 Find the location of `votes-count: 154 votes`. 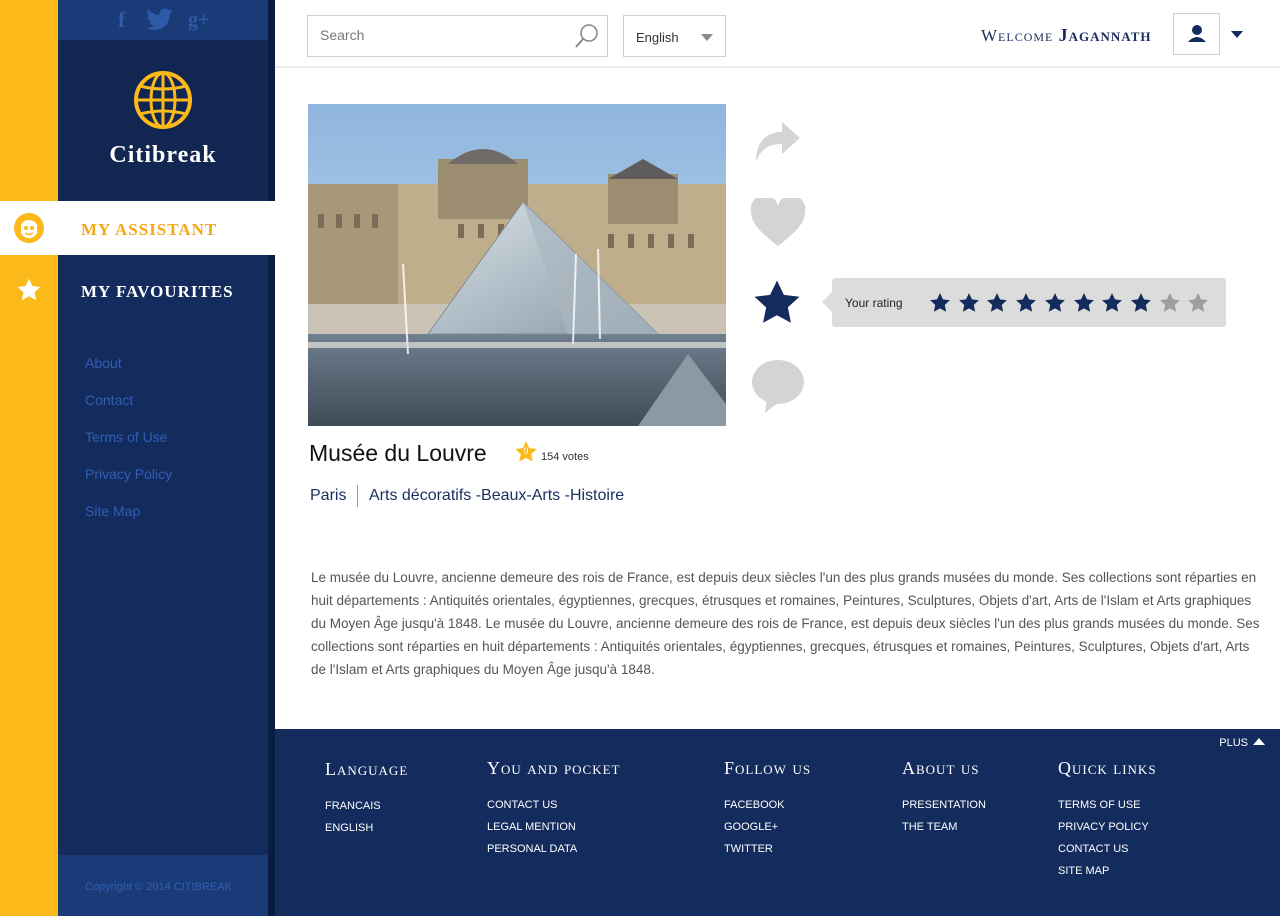

votes-count: 154 votes is located at coordinates (565, 457).